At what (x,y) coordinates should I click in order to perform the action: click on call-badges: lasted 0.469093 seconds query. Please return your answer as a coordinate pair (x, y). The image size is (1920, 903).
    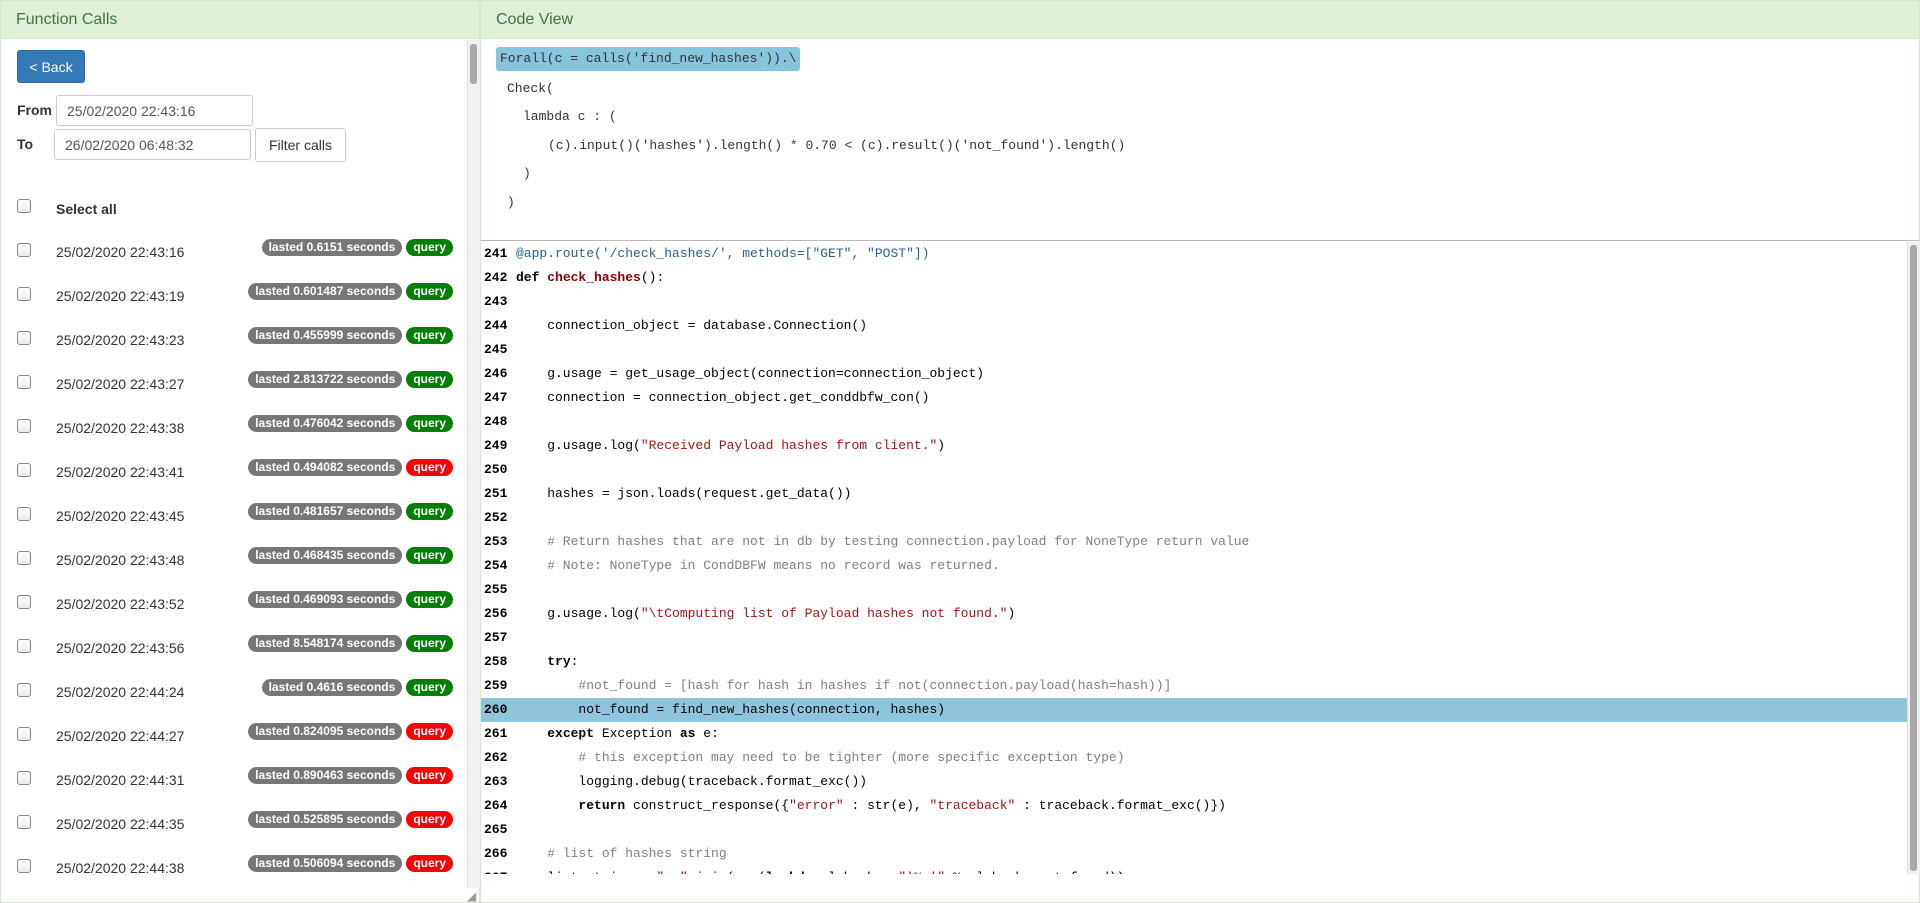
    Looking at the image, I should click on (350, 599).